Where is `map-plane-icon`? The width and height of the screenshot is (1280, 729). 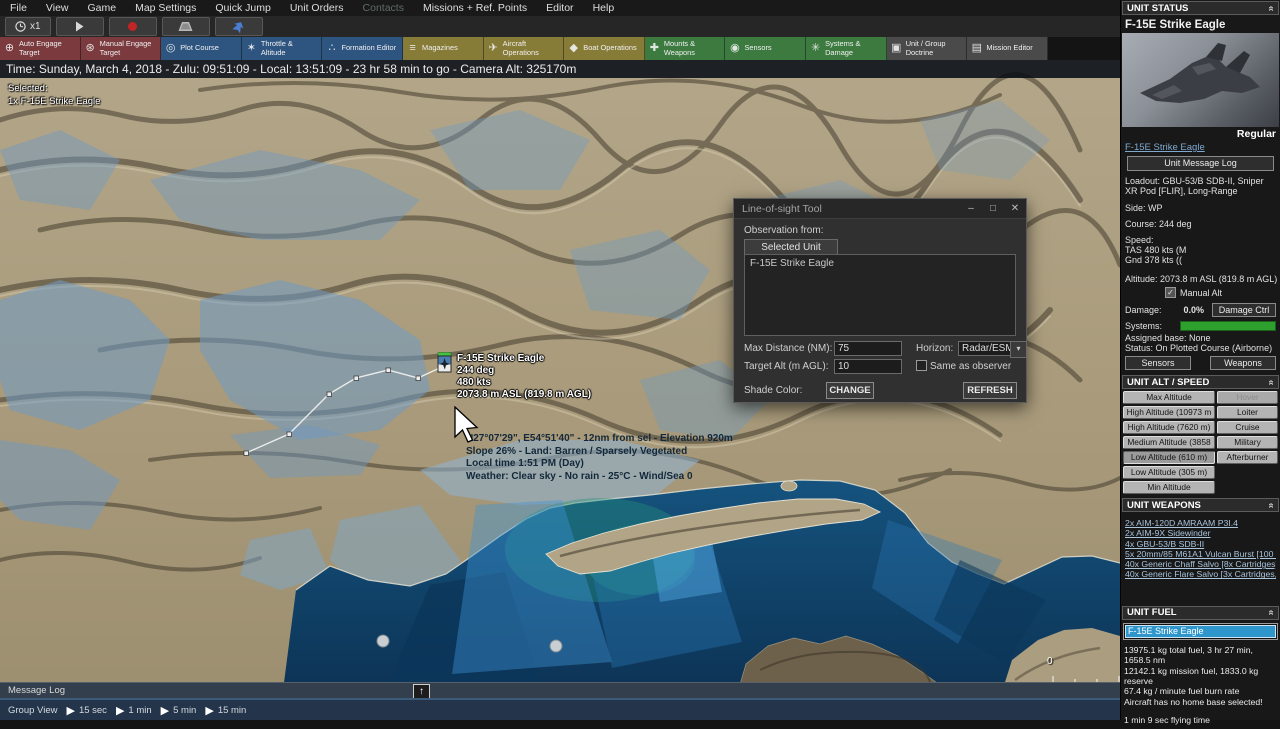 map-plane-icon is located at coordinates (185, 26).